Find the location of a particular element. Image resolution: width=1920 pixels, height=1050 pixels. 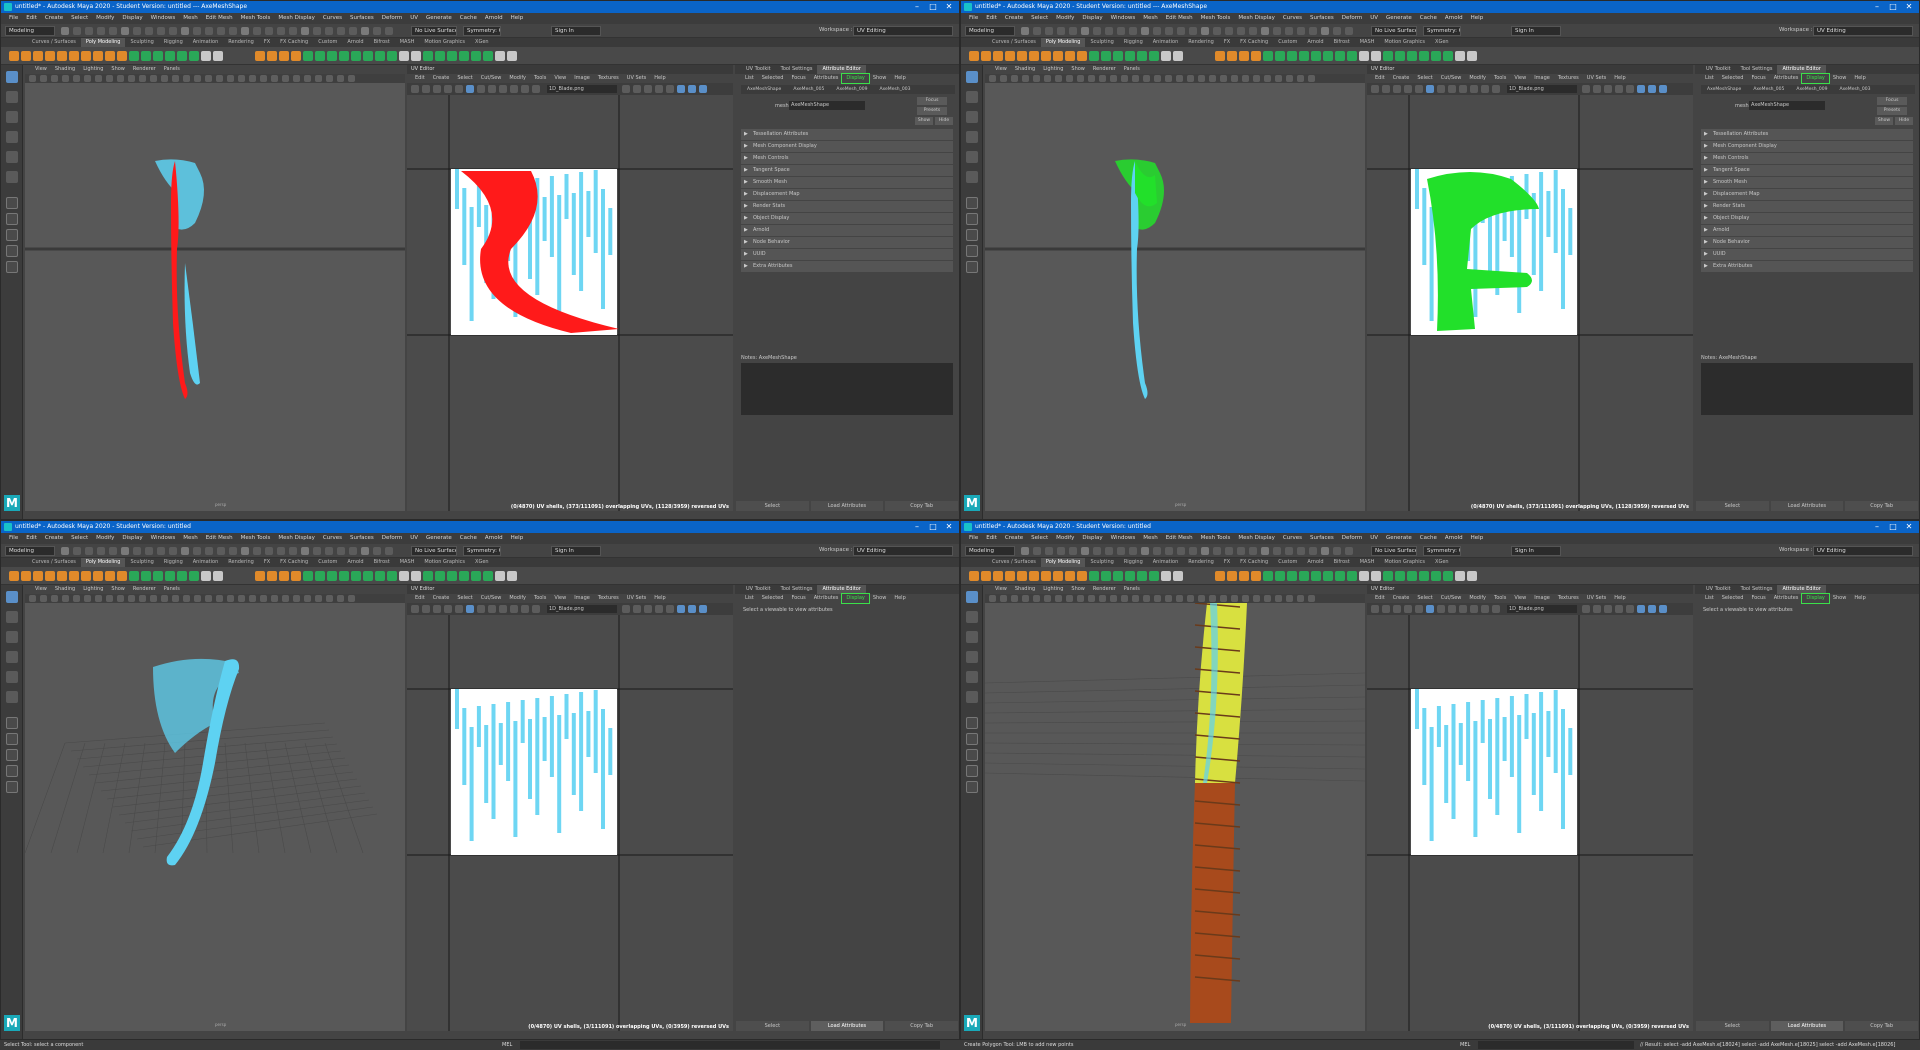

menu-item: Curves is located at coordinates (332, 18).